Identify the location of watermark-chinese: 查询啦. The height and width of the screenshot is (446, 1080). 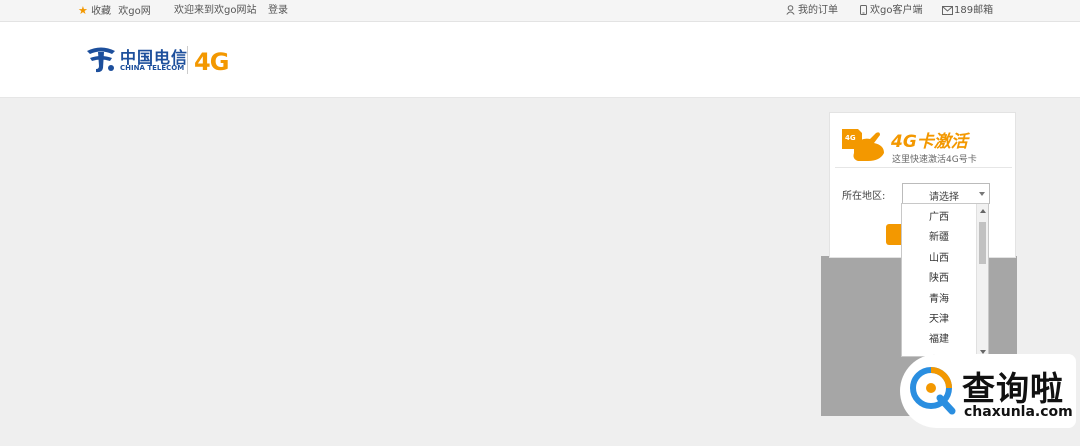
(1013, 388).